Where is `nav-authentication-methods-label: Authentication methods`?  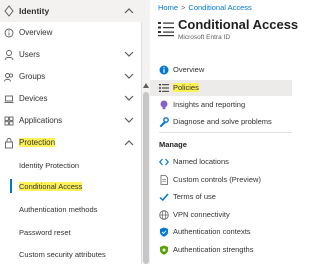
nav-authentication-methods-label: Authentication methods is located at coordinates (58, 209).